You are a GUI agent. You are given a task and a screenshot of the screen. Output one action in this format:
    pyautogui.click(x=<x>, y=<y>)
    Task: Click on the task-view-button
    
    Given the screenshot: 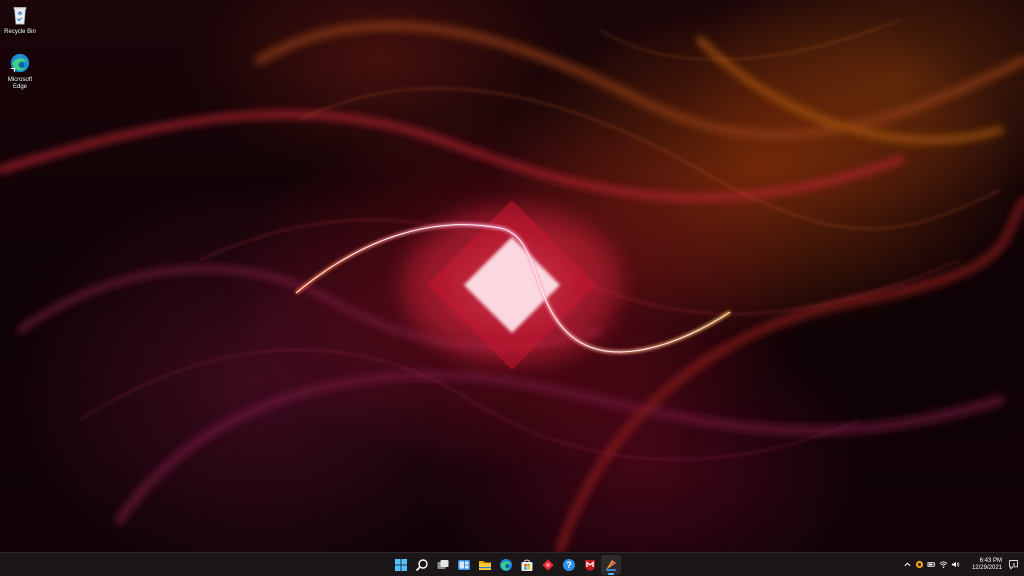 What is the action you would take?
    pyautogui.click(x=443, y=565)
    